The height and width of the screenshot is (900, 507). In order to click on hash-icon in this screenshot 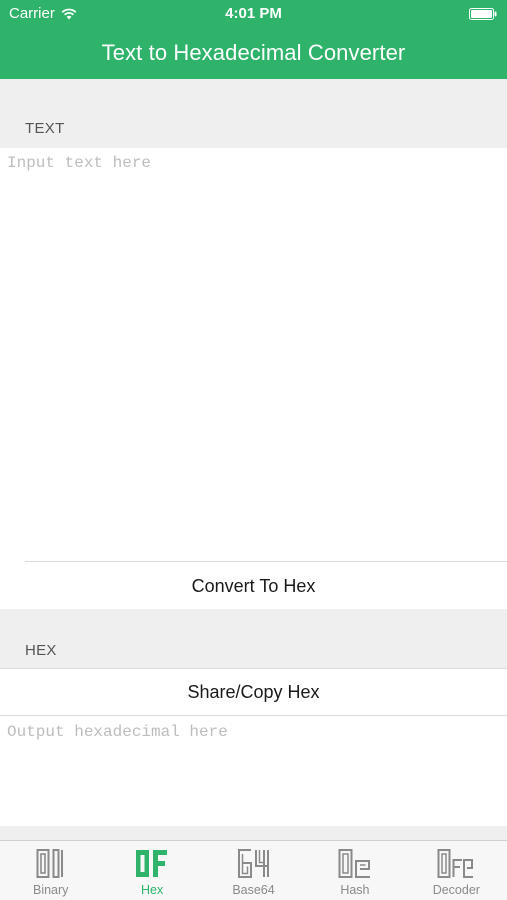, I will do `click(354, 863)`.